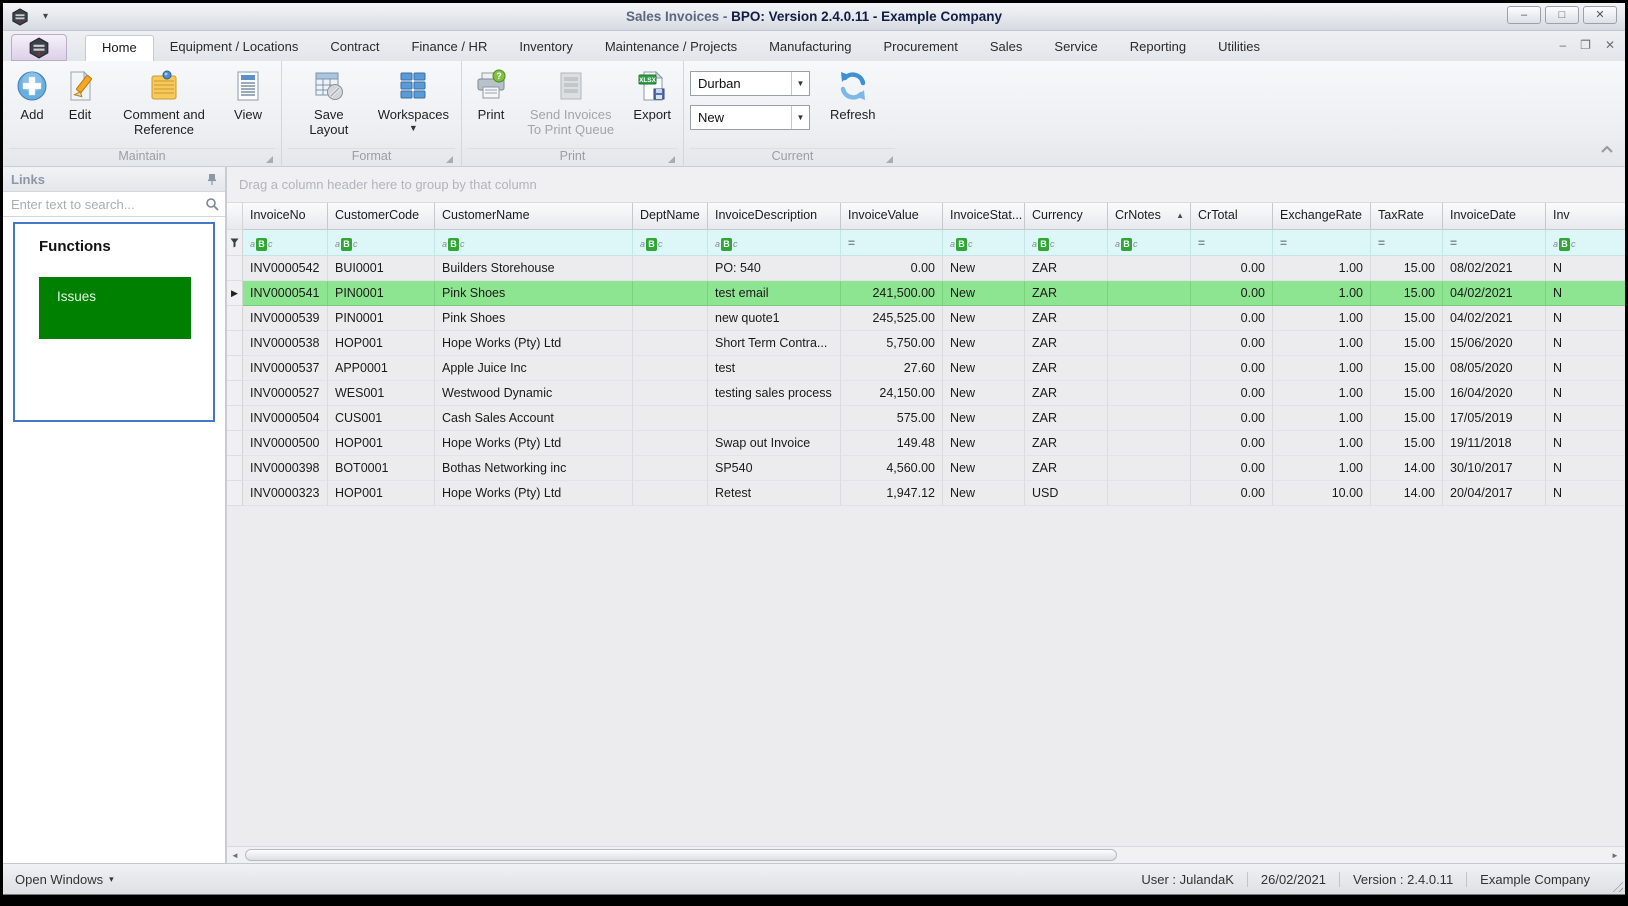 Image resolution: width=1628 pixels, height=906 pixels. Describe the element at coordinates (652, 94) in the screenshot. I see `export-button: XLSX Export` at that location.